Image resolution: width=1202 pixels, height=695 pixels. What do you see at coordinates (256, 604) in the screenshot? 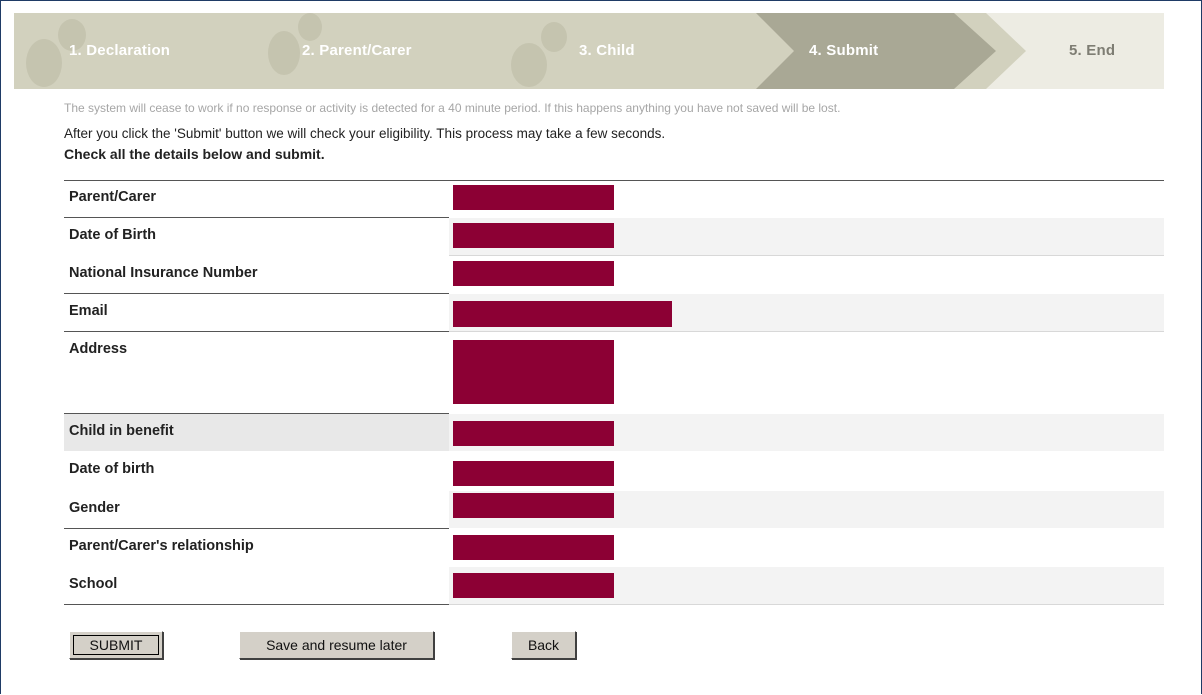
I see `divider` at bounding box center [256, 604].